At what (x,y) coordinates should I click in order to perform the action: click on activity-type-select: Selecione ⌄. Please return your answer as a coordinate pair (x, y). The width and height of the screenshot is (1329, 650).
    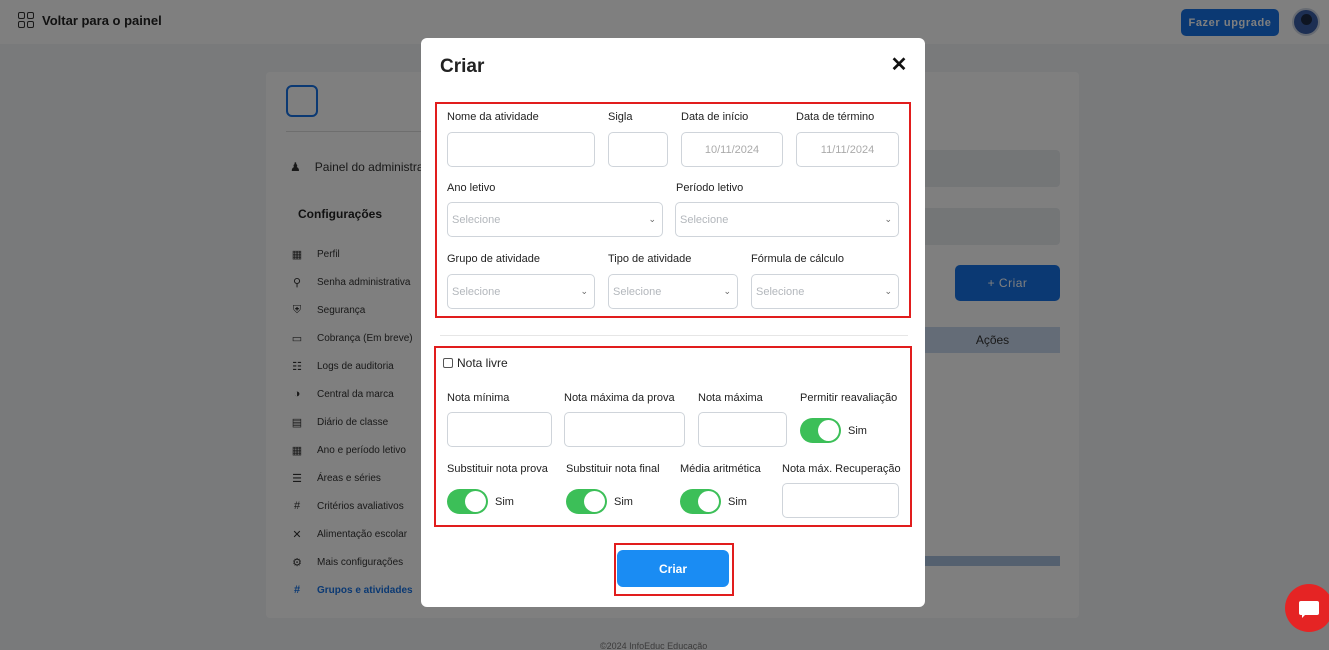
    Looking at the image, I should click on (673, 291).